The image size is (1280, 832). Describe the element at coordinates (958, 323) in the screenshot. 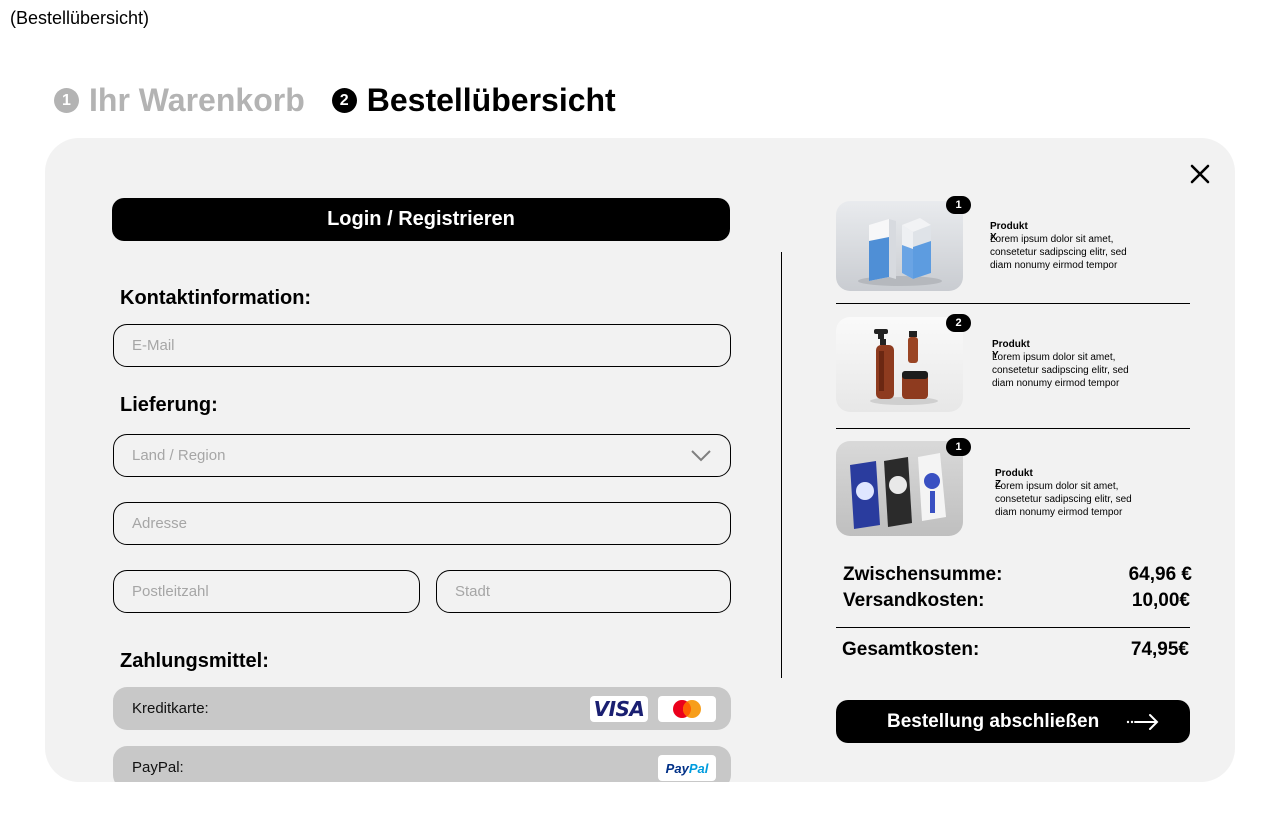

I see `quantity-badge: 2` at that location.